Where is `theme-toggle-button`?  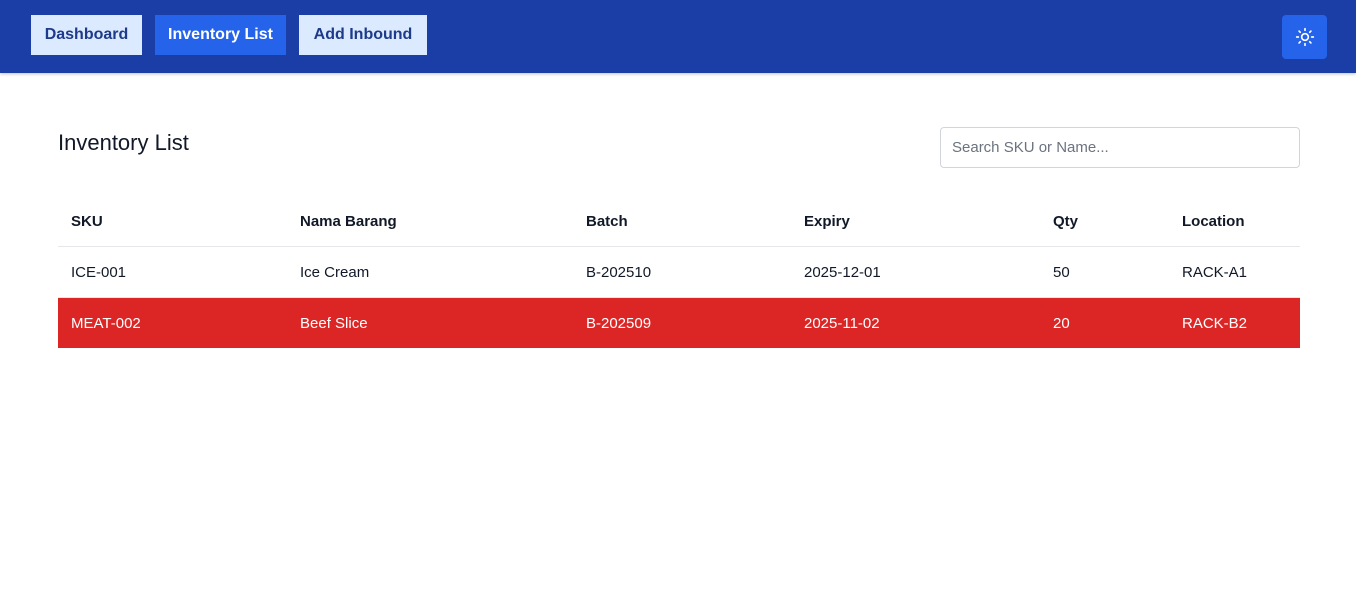
theme-toggle-button is located at coordinates (1304, 37).